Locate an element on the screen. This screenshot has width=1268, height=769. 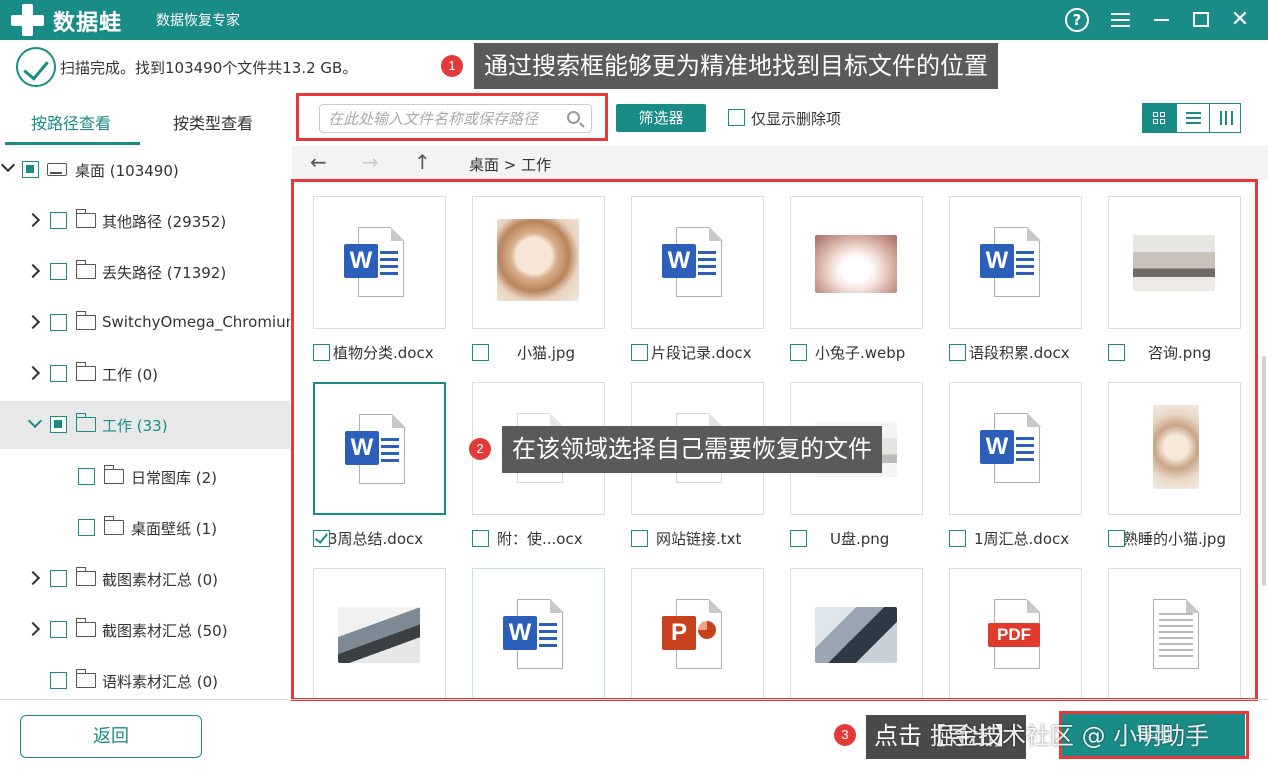
detail-view-button is located at coordinates (1225, 118).